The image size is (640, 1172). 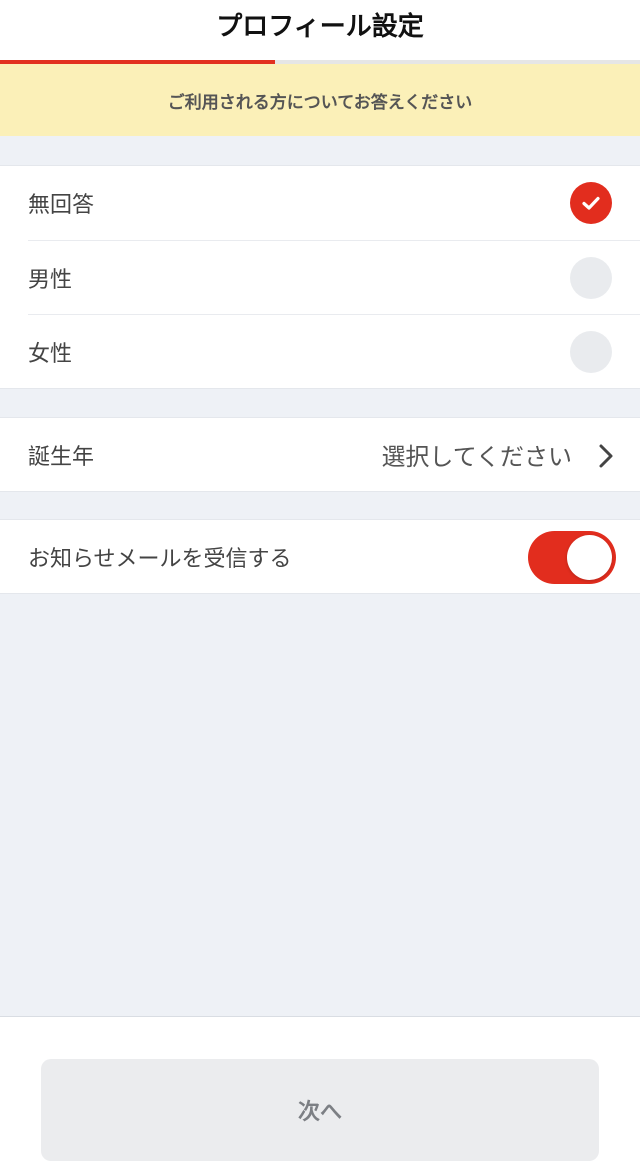 I want to click on birth-year-row: 誕生年 選択してください, so click(x=320, y=454).